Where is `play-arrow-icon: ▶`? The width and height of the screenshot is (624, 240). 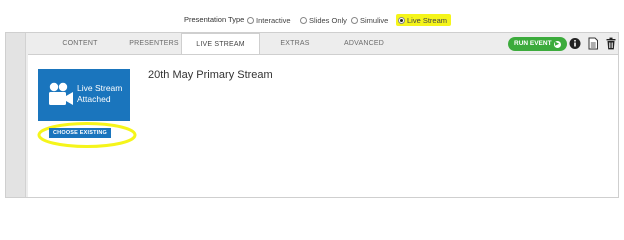 play-arrow-icon: ▶ is located at coordinates (557, 44).